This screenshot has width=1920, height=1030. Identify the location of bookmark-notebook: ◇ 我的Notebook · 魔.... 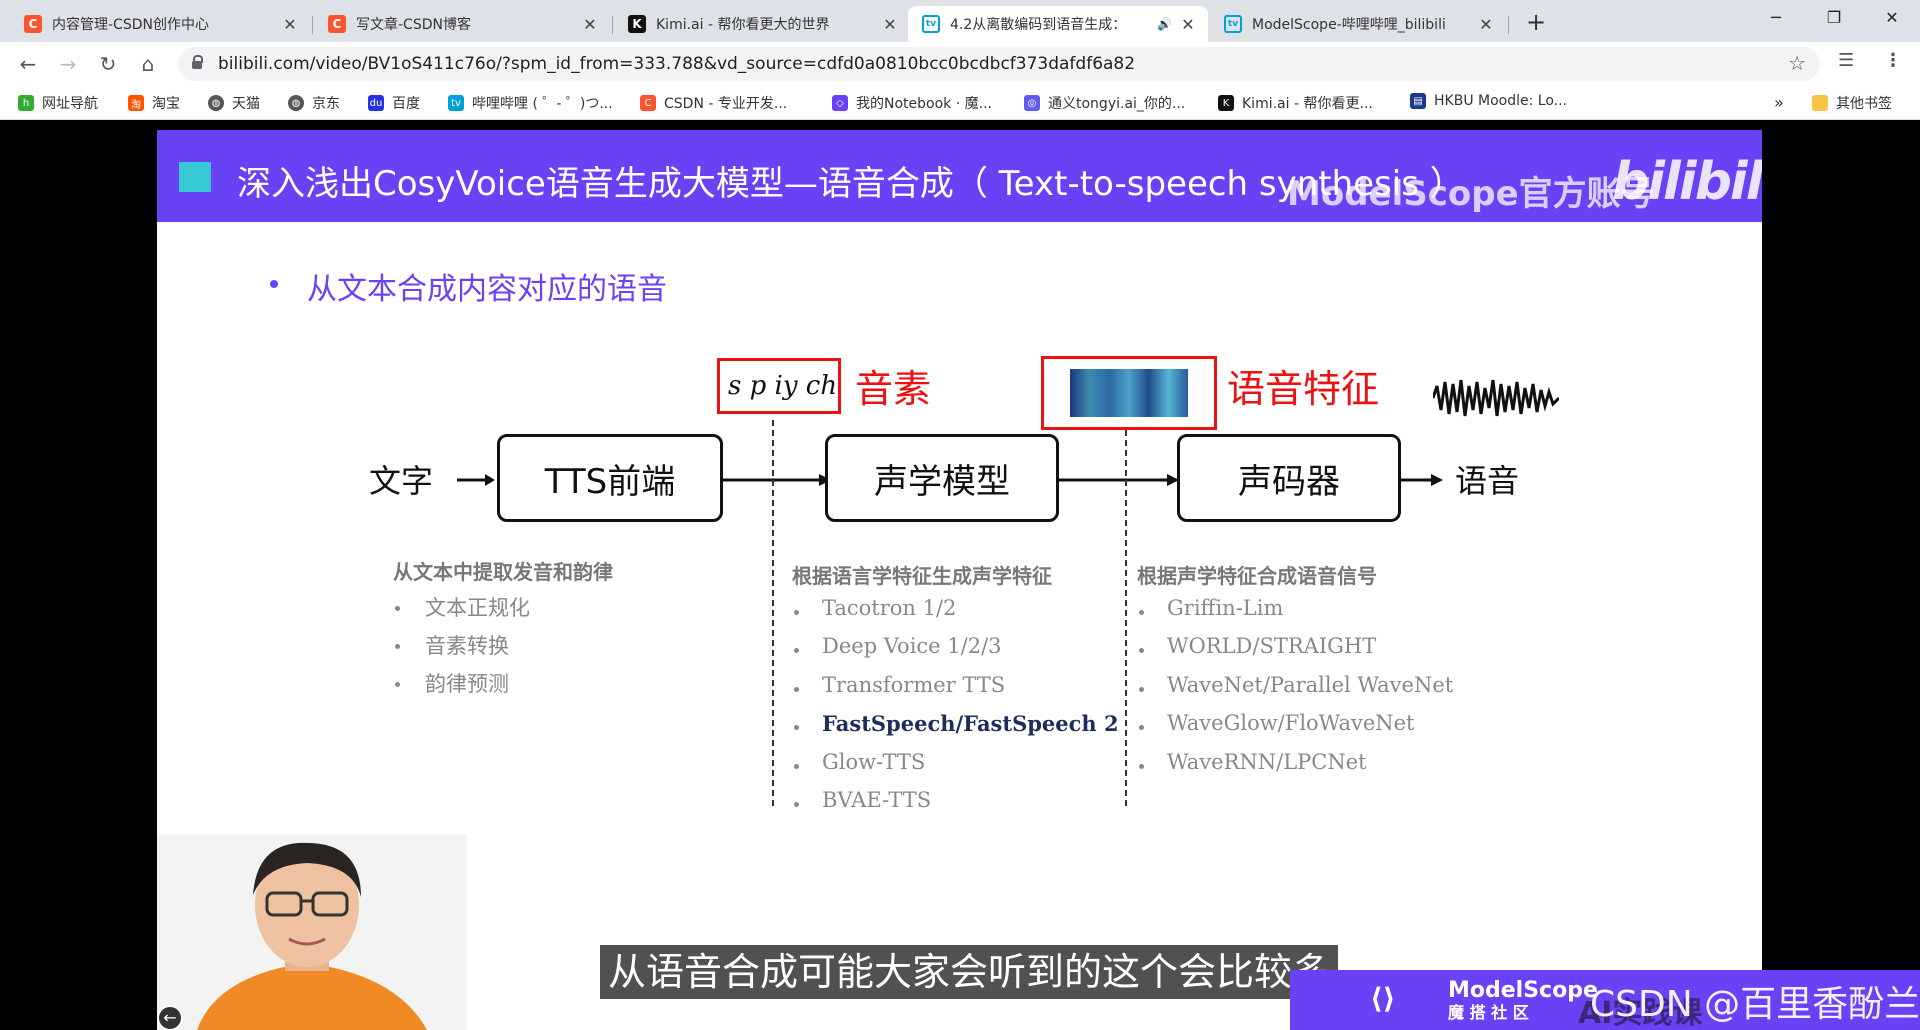
(912, 103).